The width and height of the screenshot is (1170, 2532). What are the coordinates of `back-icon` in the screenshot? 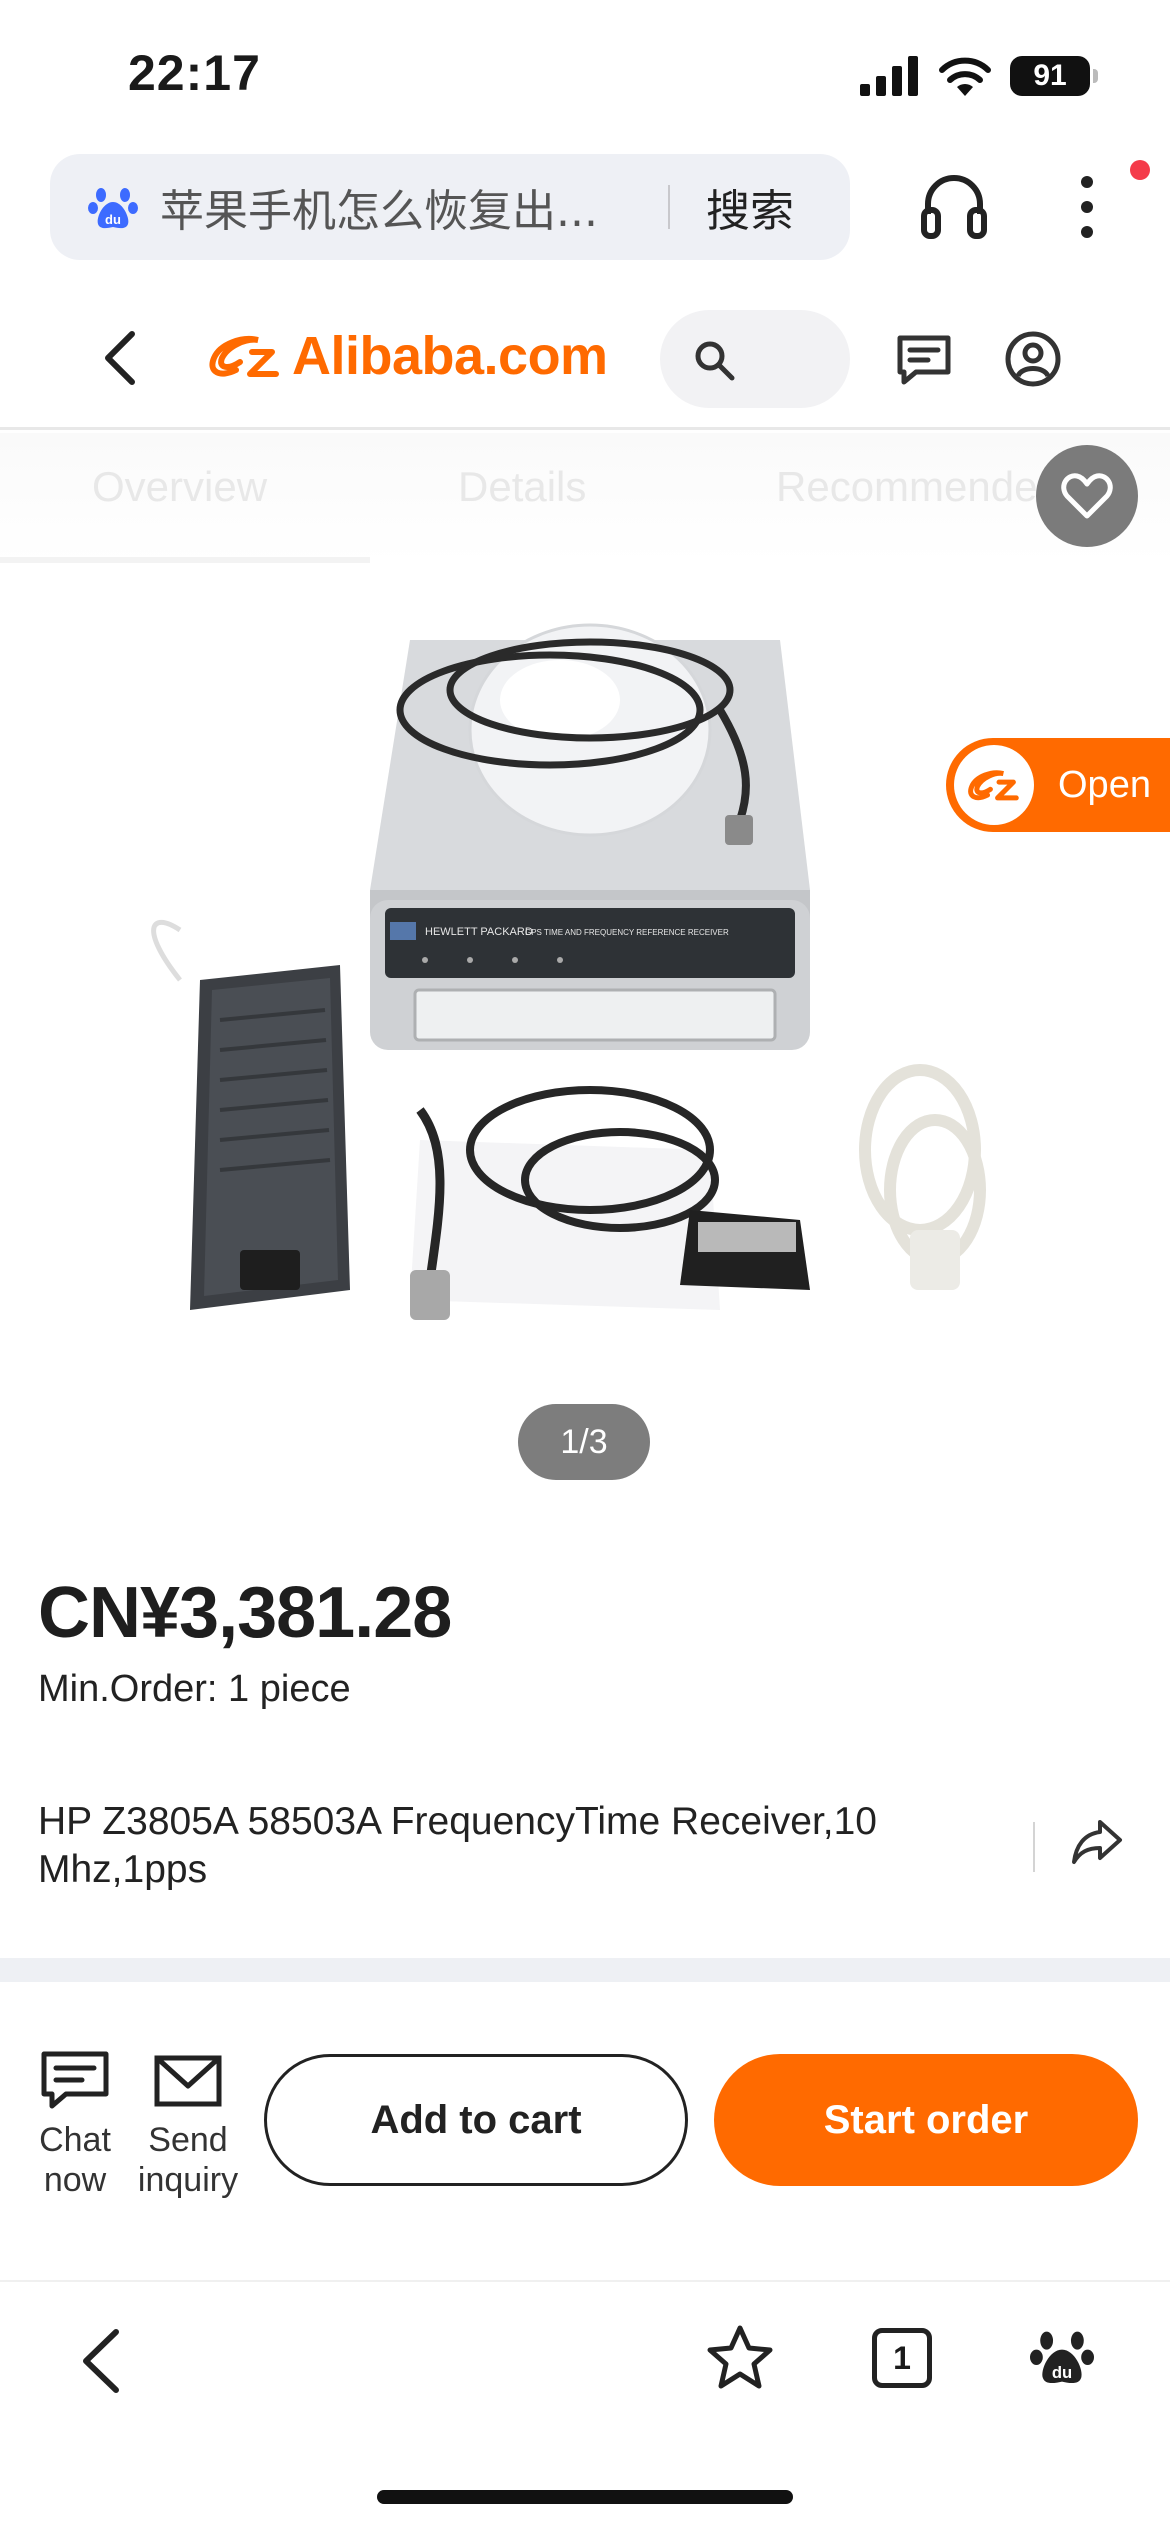 It's located at (120, 358).